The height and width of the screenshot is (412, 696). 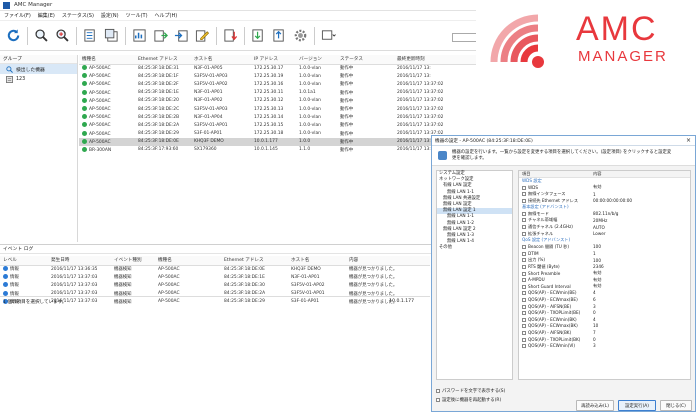 What do you see at coordinates (365, 60) in the screenshot?
I see `column-status: ステータス` at bounding box center [365, 60].